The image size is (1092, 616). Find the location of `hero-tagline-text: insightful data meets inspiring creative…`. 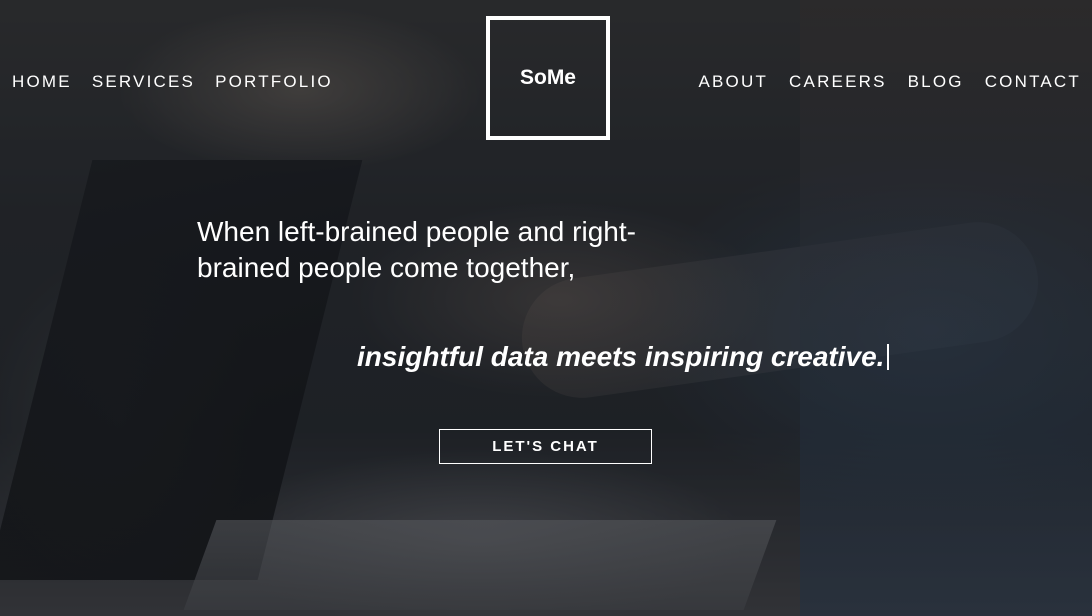

hero-tagline-text: insightful data meets inspiring creative… is located at coordinates (621, 356).